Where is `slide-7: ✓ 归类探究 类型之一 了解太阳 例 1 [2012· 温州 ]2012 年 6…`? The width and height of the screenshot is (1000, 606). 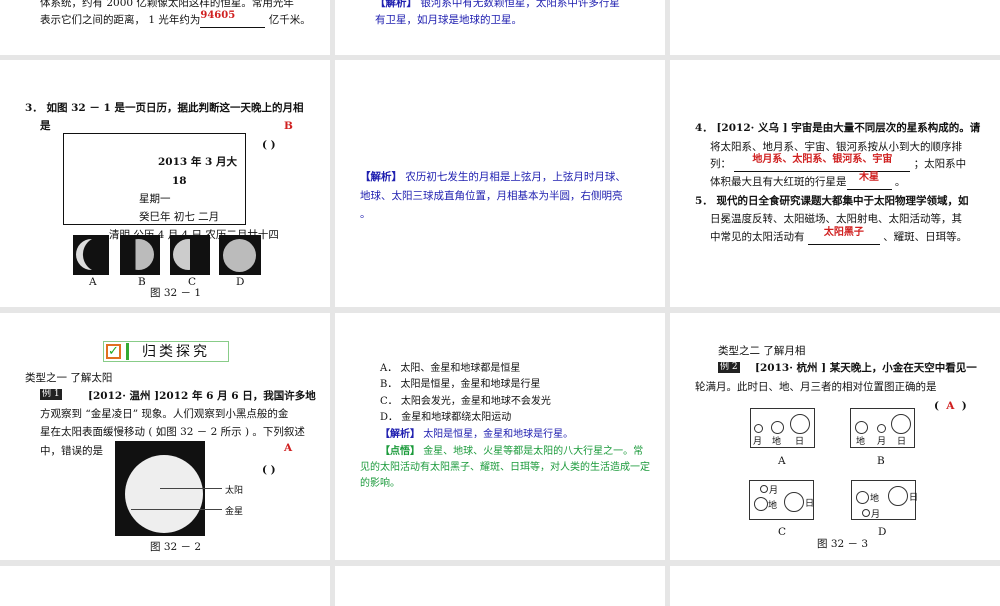
slide-7: ✓ 归类探究 类型之一 了解太阳 例 1 [2012· 温州 ]2012 年 6… is located at coordinates (165, 436).